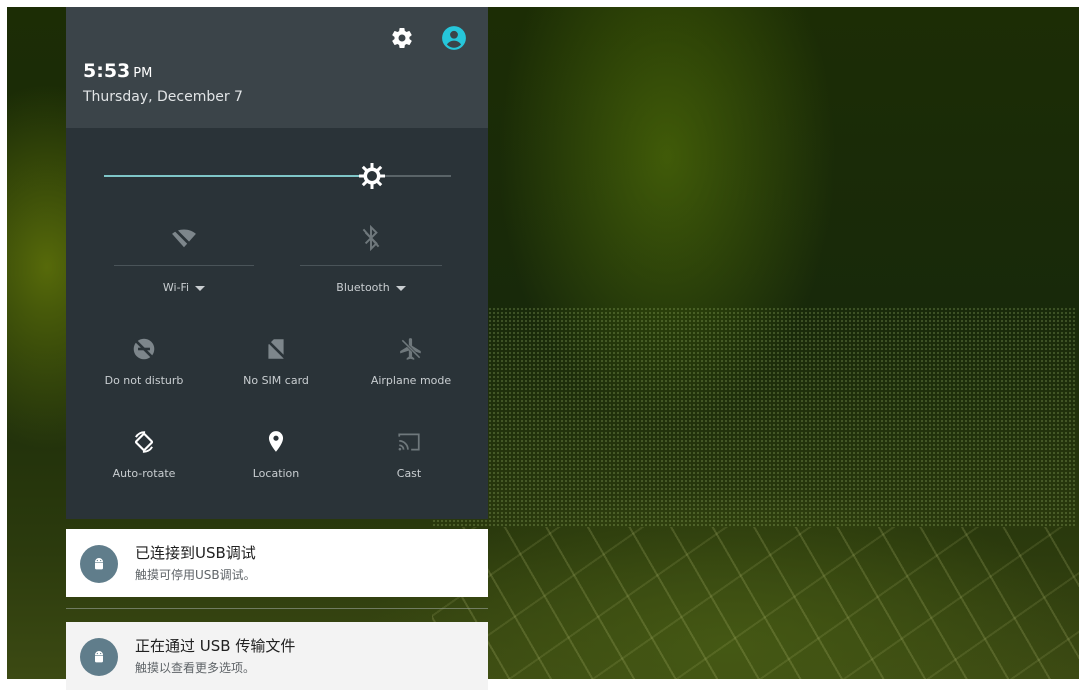 The height and width of the screenshot is (690, 1079). What do you see at coordinates (143, 73) in the screenshot?
I see `clock-ampm: PM` at bounding box center [143, 73].